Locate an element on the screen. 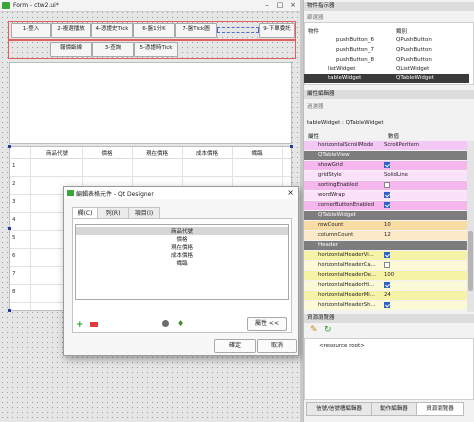  tick-chart-button: 7-盤Tick圖 is located at coordinates (196, 30).